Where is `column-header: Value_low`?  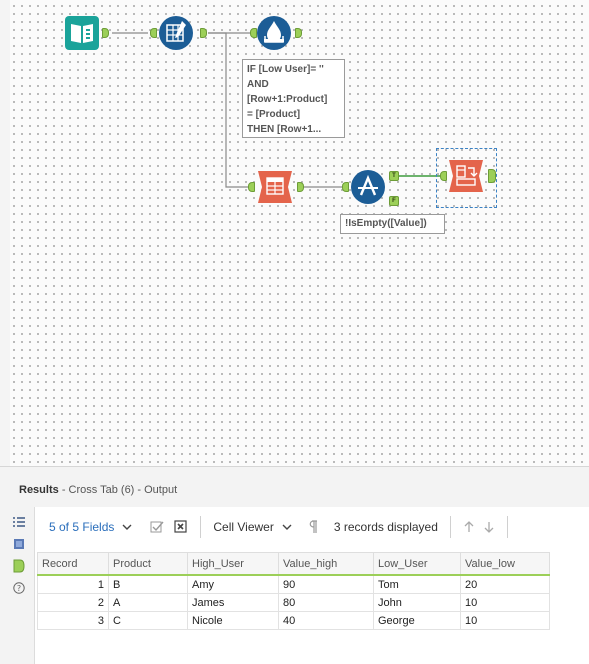 column-header: Value_low is located at coordinates (505, 564).